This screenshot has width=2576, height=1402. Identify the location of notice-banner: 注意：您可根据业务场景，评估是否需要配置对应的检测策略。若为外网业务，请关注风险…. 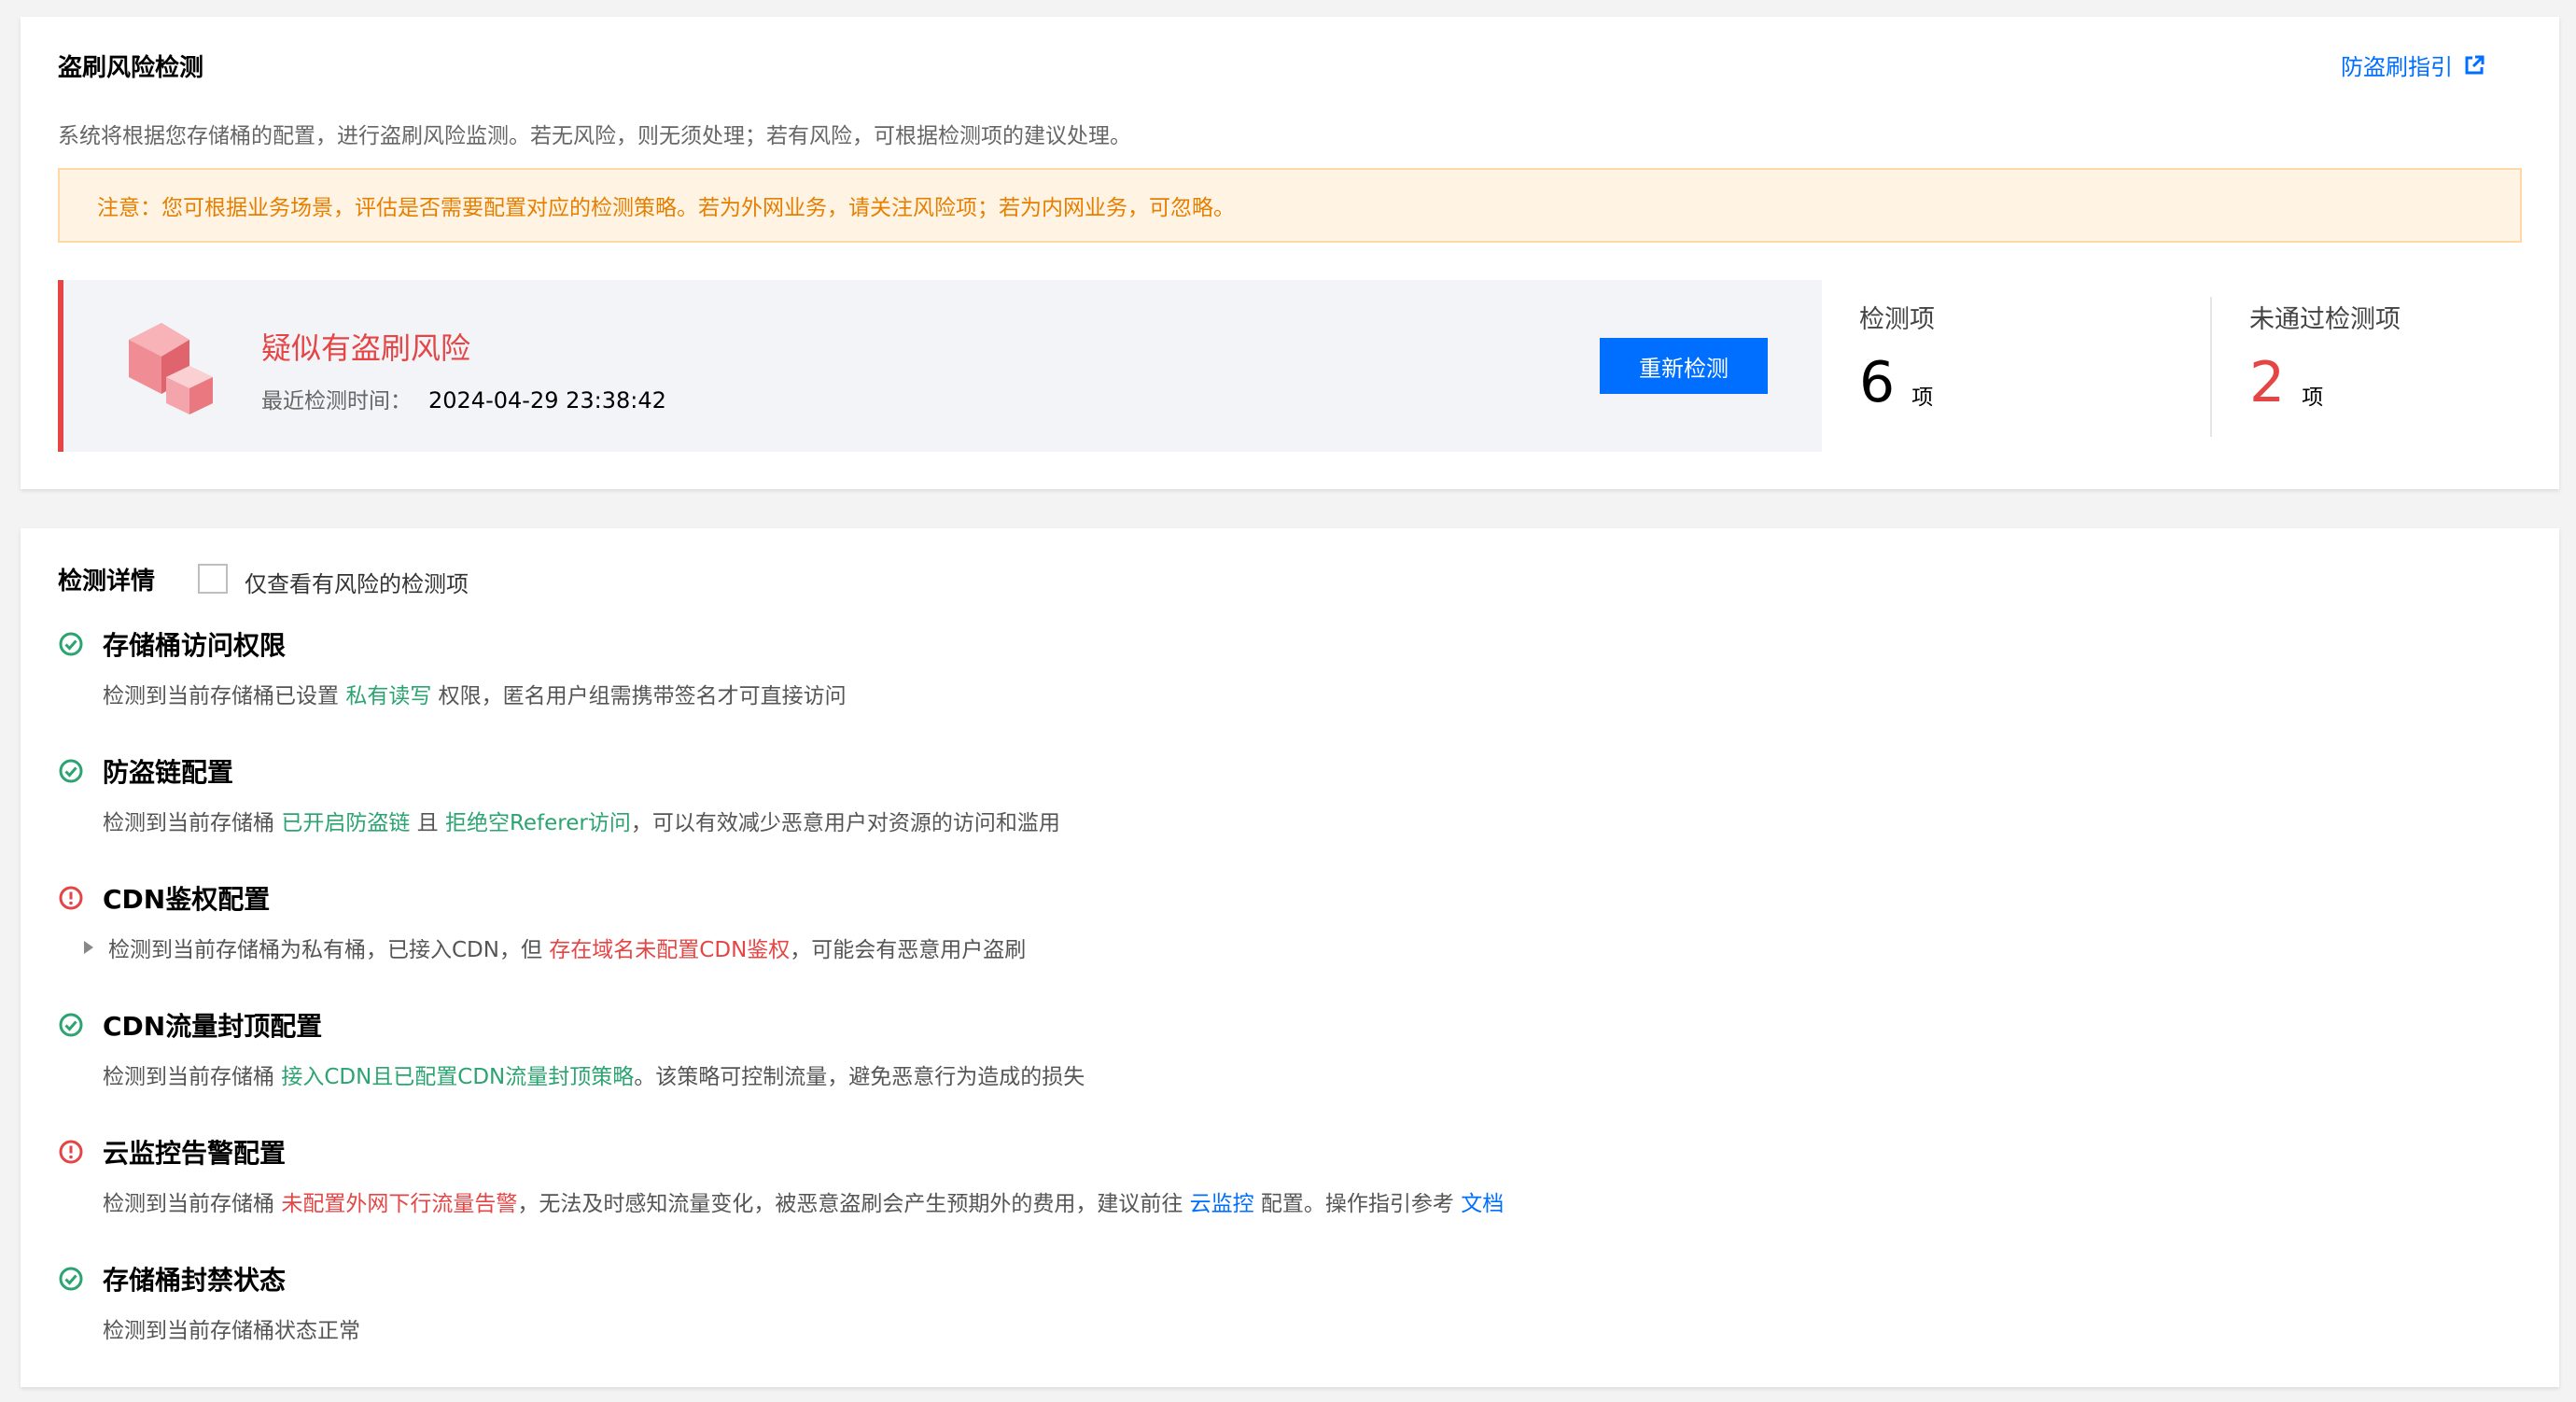
(1290, 206).